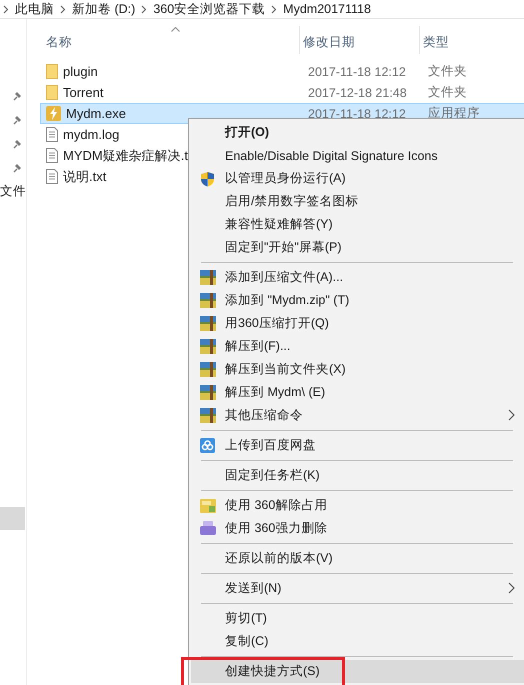  What do you see at coordinates (83, 92) in the screenshot?
I see `file-name: Torrent` at bounding box center [83, 92].